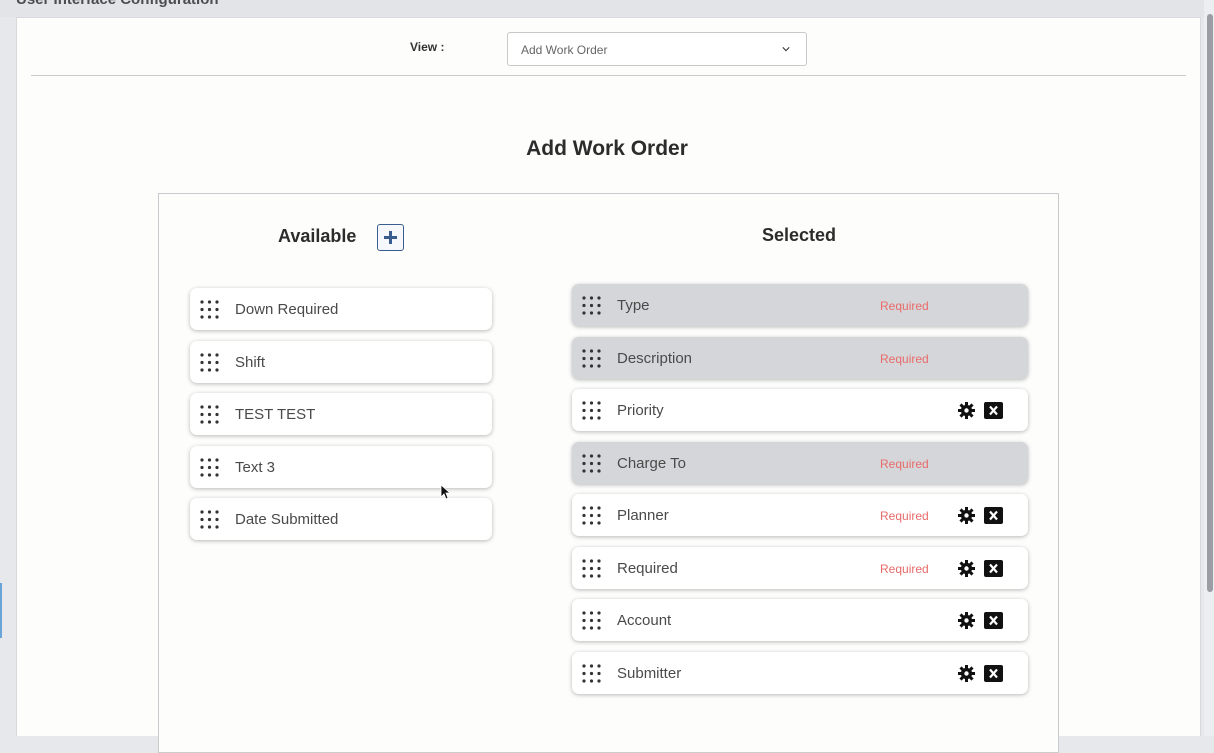 Image resolution: width=1214 pixels, height=753 pixels. What do you see at coordinates (1, 610) in the screenshot?
I see `left-accent` at bounding box center [1, 610].